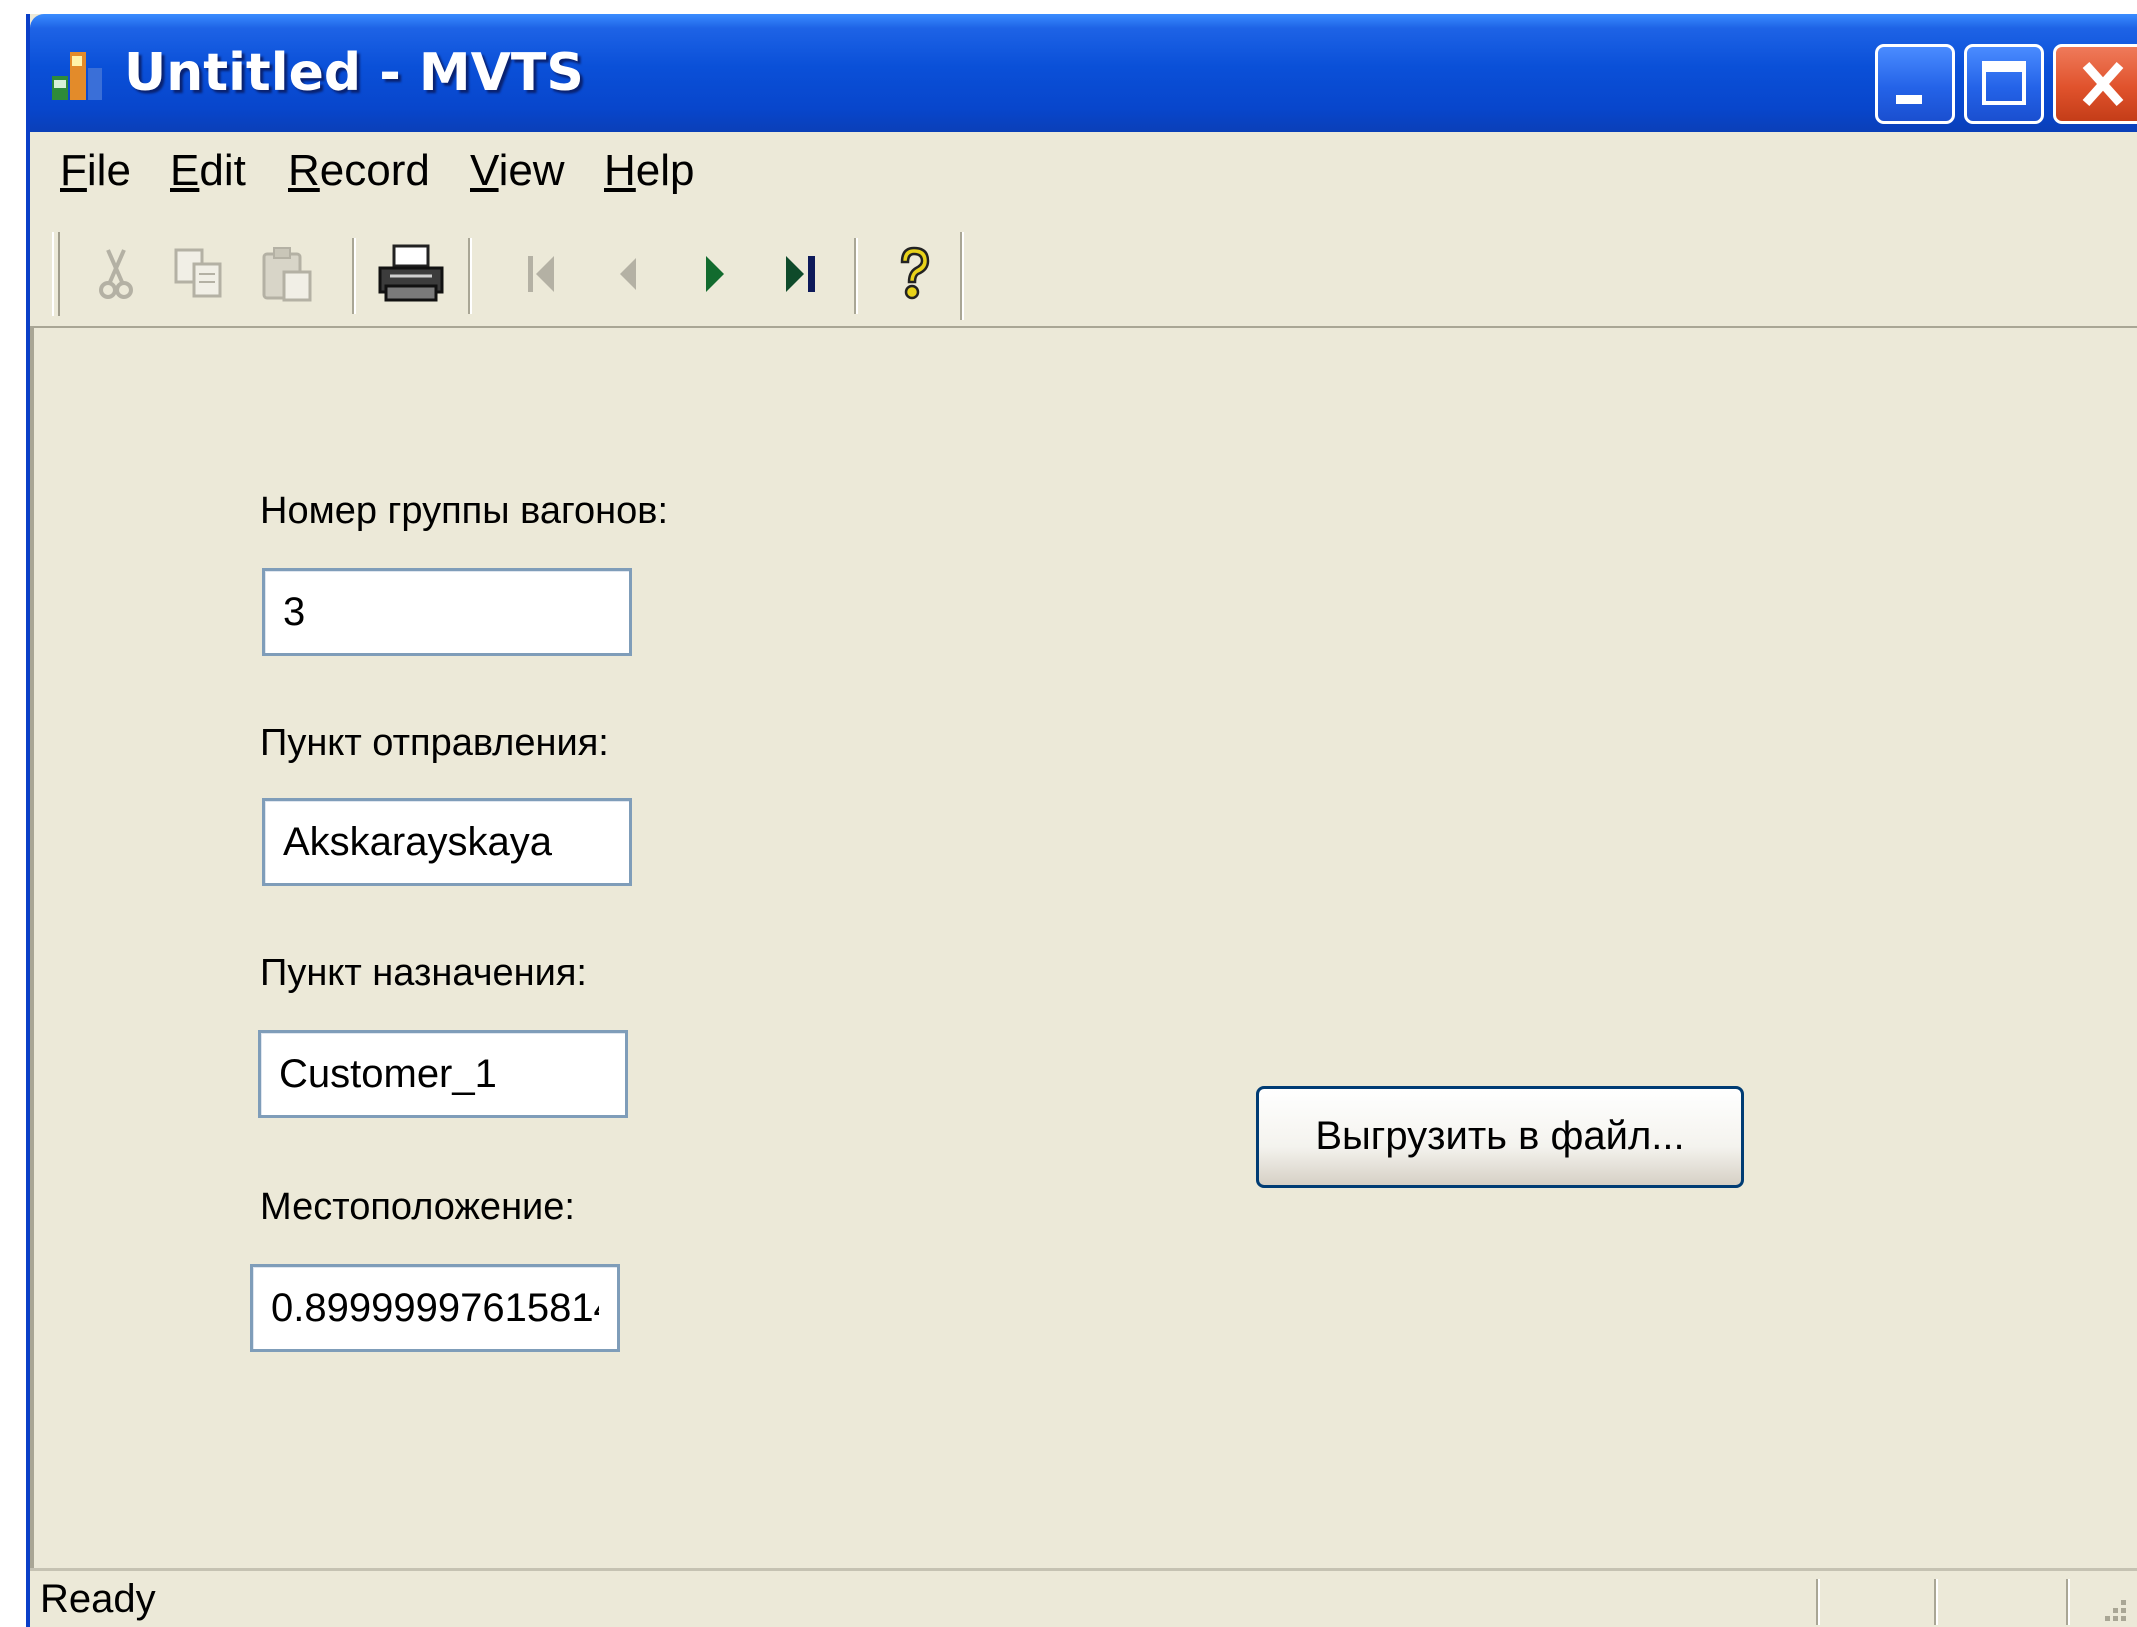 The image size is (2137, 1627). Describe the element at coordinates (2103, 84) in the screenshot. I see `close-icon` at that location.